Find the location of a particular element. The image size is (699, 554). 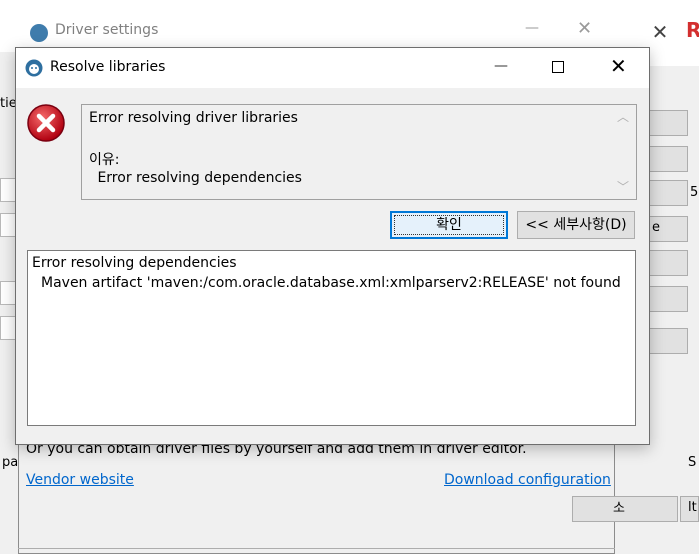

background-app-logo: R is located at coordinates (692, 30).